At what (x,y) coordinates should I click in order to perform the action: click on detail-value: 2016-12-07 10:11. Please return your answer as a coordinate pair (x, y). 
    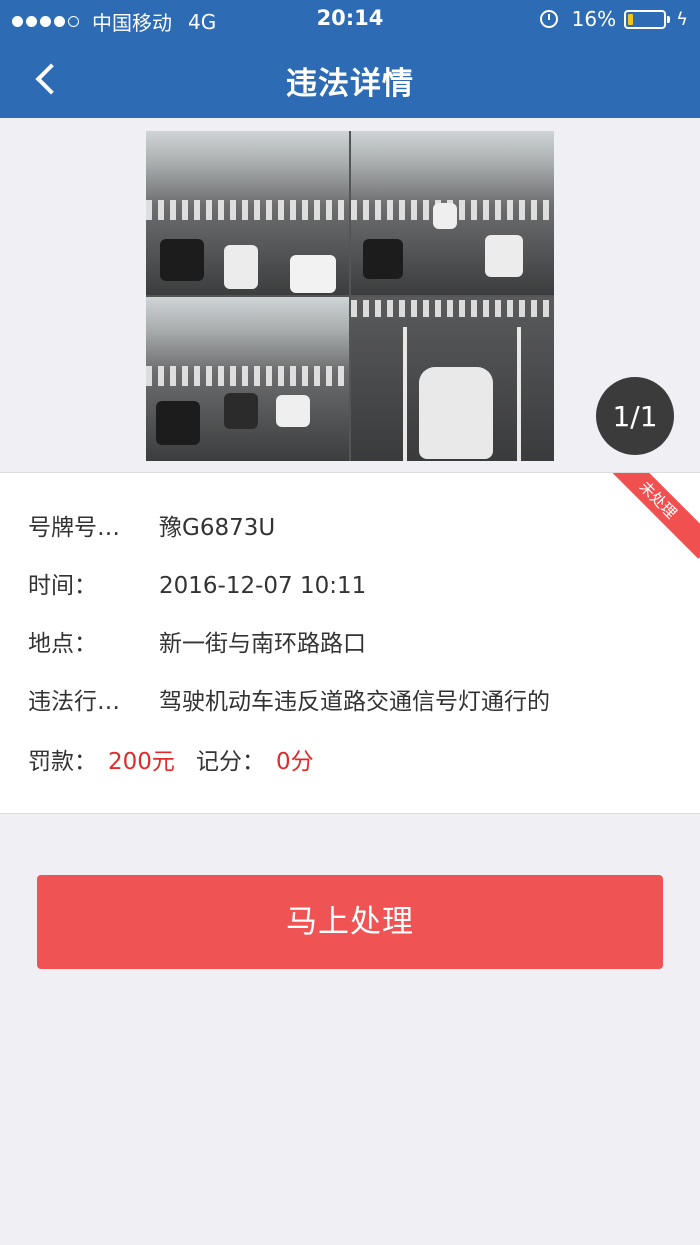
    Looking at the image, I should click on (263, 586).